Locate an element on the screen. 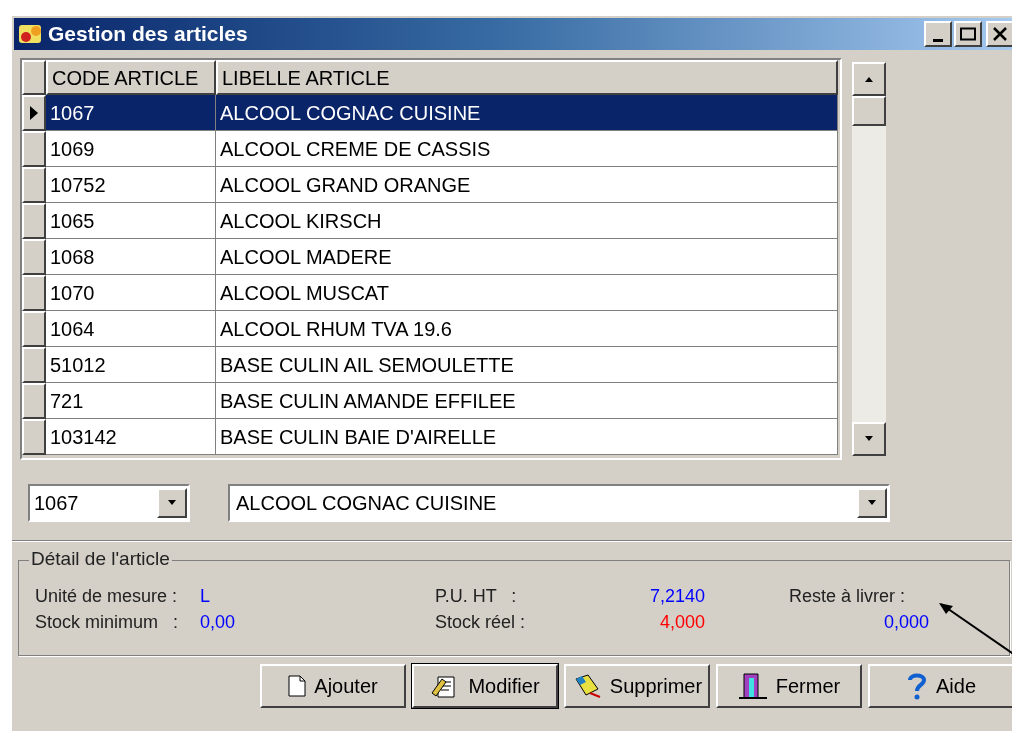 Image resolution: width=1012 pixels, height=731 pixels. field-value: 4,000 is located at coordinates (681, 622).